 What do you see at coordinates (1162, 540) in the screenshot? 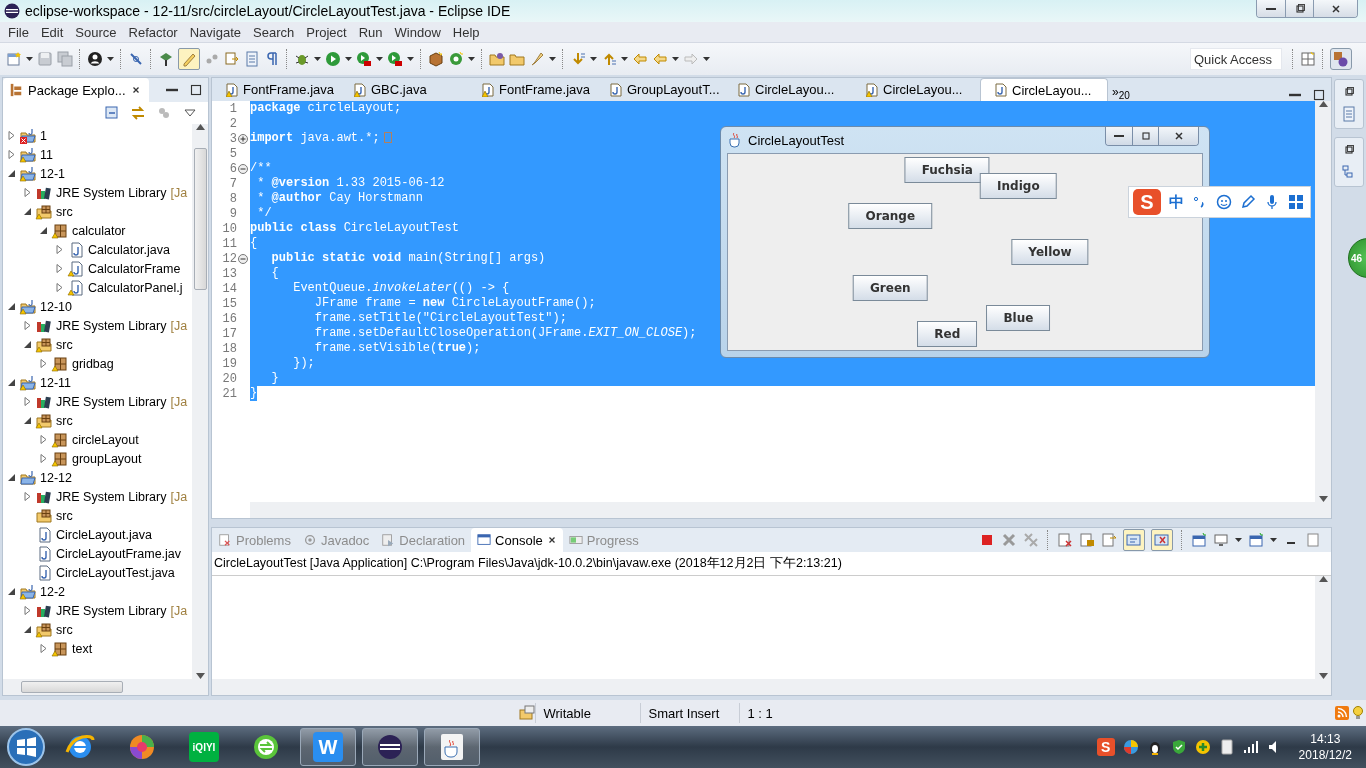
I see `show-on-error-icon` at bounding box center [1162, 540].